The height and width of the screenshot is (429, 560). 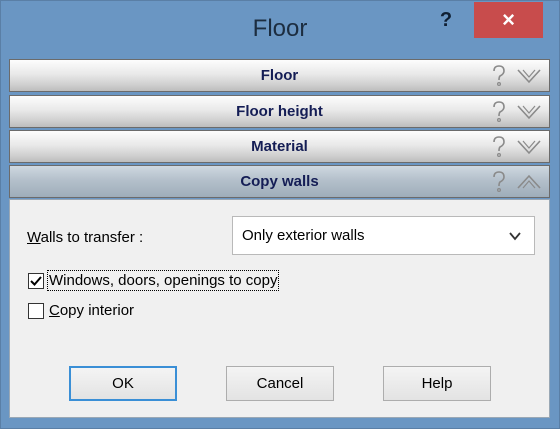 I want to click on help-icon: ?, so click(x=446, y=20).